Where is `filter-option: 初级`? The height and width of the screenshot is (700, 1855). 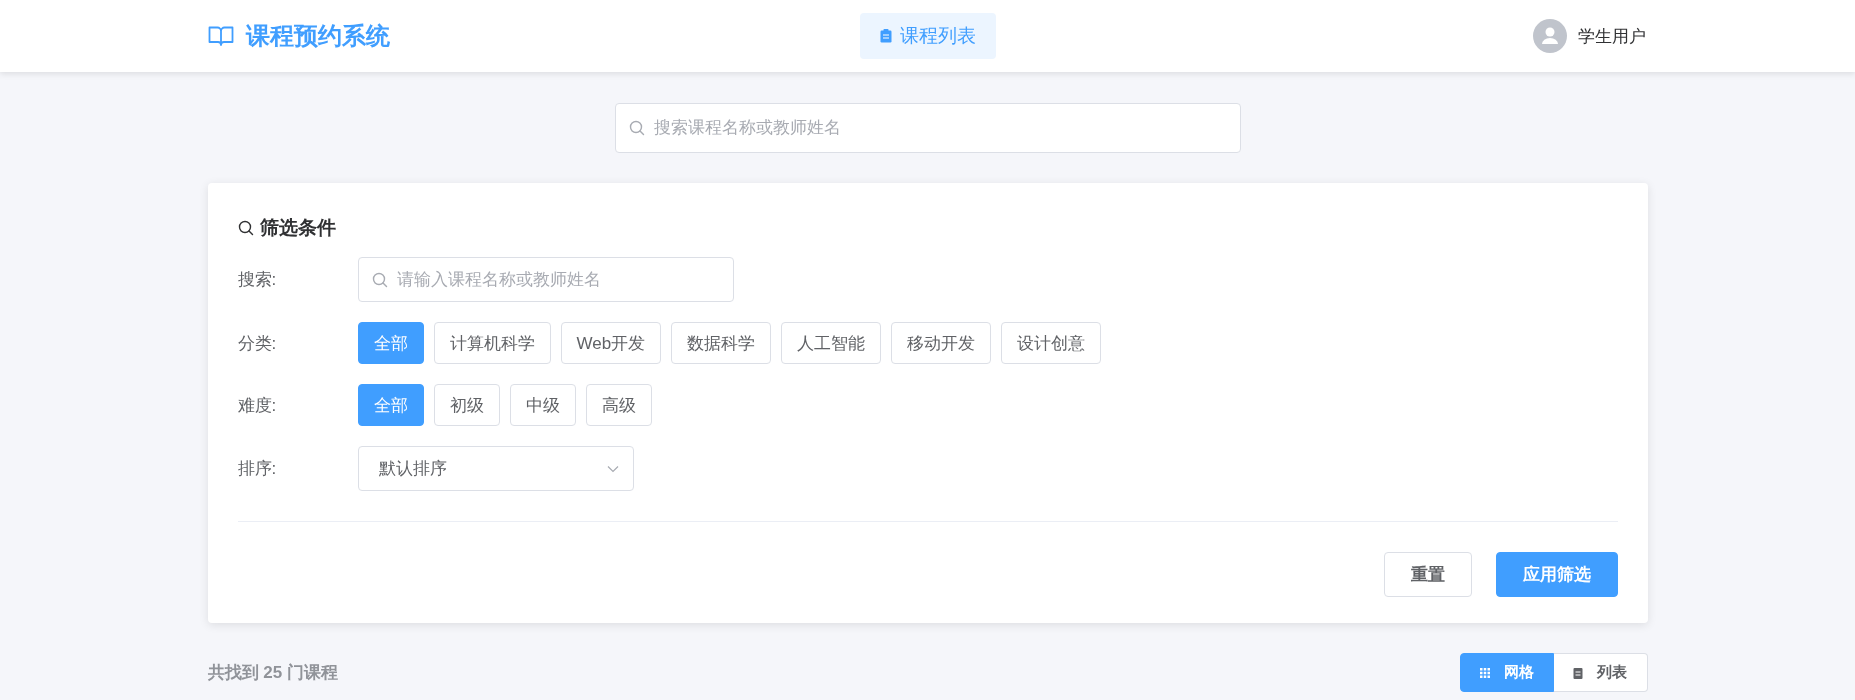 filter-option: 初级 is located at coordinates (466, 405).